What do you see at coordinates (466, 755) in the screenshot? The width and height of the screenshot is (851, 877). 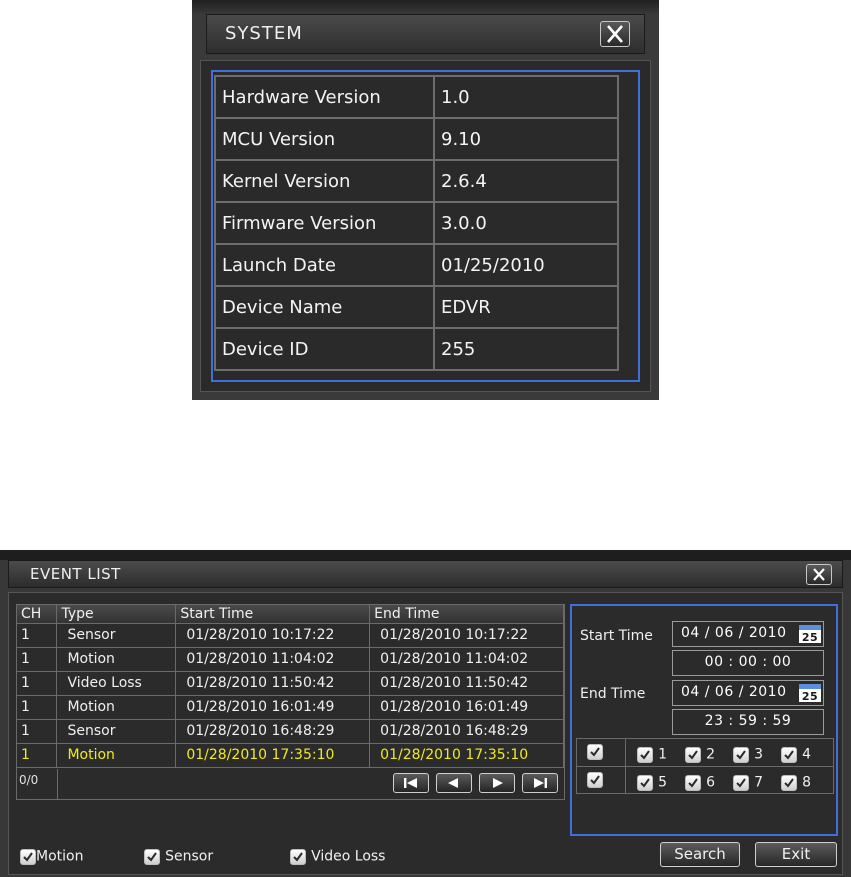 I see `cell-end: 01/28/2010 17:35:10` at bounding box center [466, 755].